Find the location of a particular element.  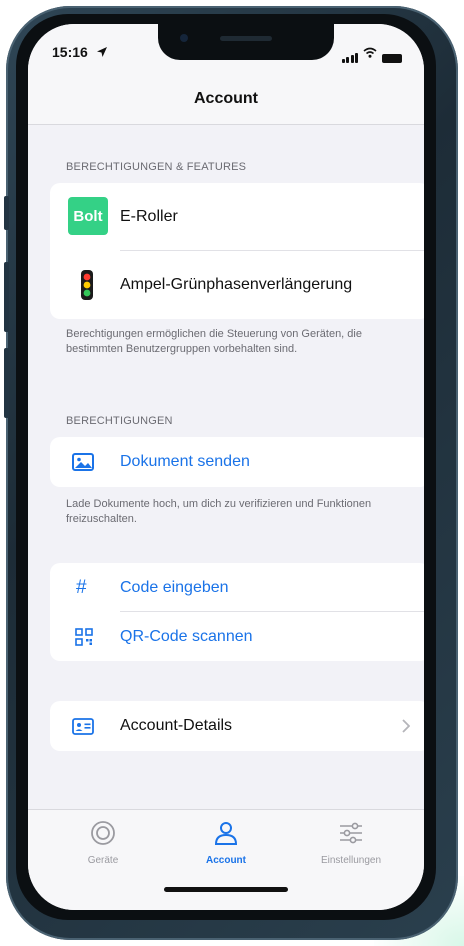

section-header-permissions: BERECHTIGUNGEN is located at coordinates (119, 421).